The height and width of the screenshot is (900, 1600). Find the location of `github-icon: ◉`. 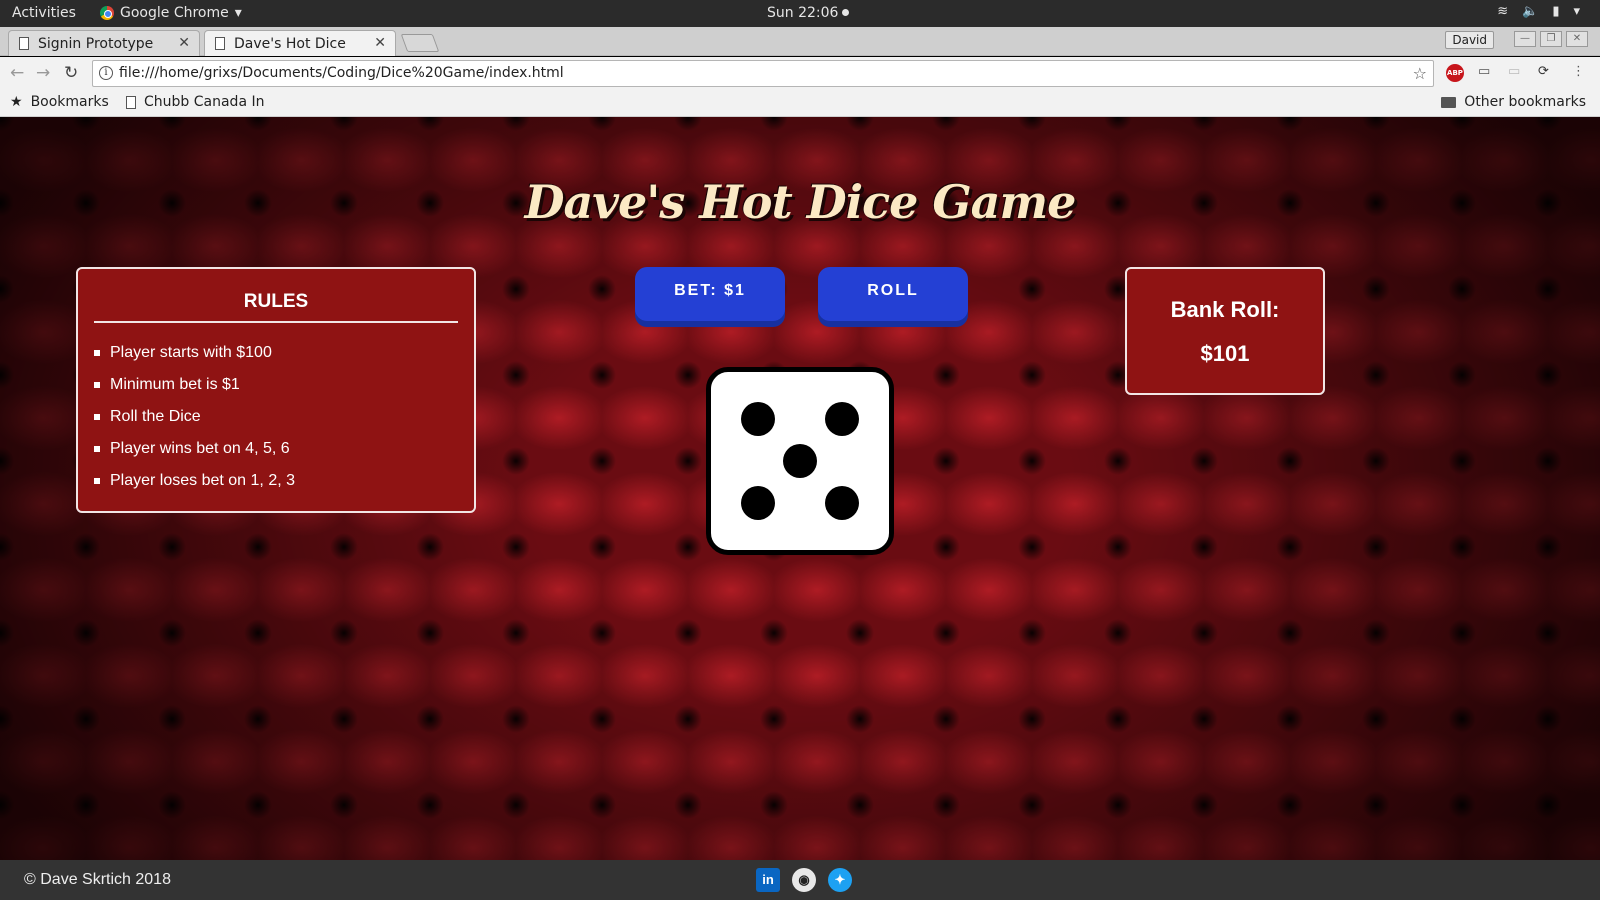

github-icon: ◉ is located at coordinates (804, 880).